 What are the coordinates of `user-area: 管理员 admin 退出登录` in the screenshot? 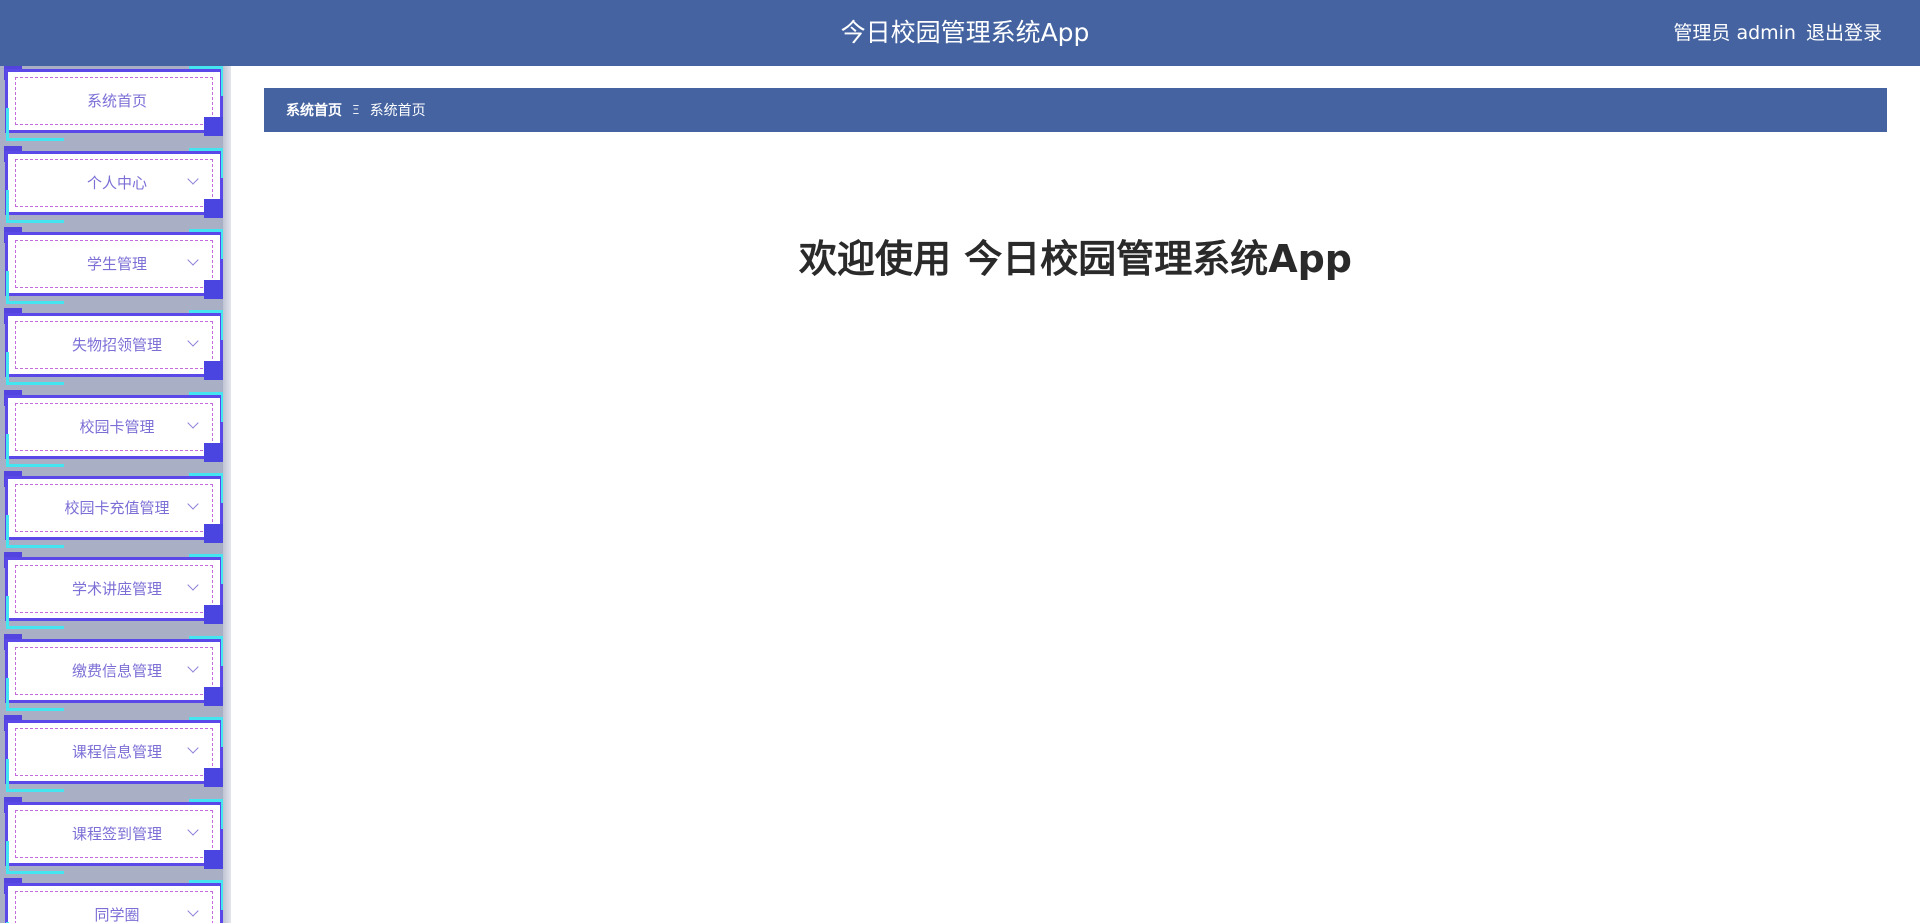 It's located at (1777, 33).